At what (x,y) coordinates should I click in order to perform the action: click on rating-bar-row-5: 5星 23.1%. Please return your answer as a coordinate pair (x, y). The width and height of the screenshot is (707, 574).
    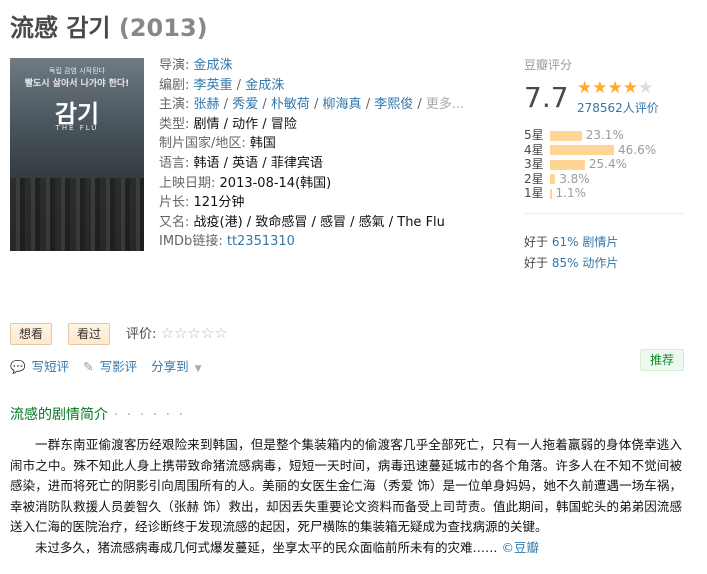
    Looking at the image, I should click on (574, 135).